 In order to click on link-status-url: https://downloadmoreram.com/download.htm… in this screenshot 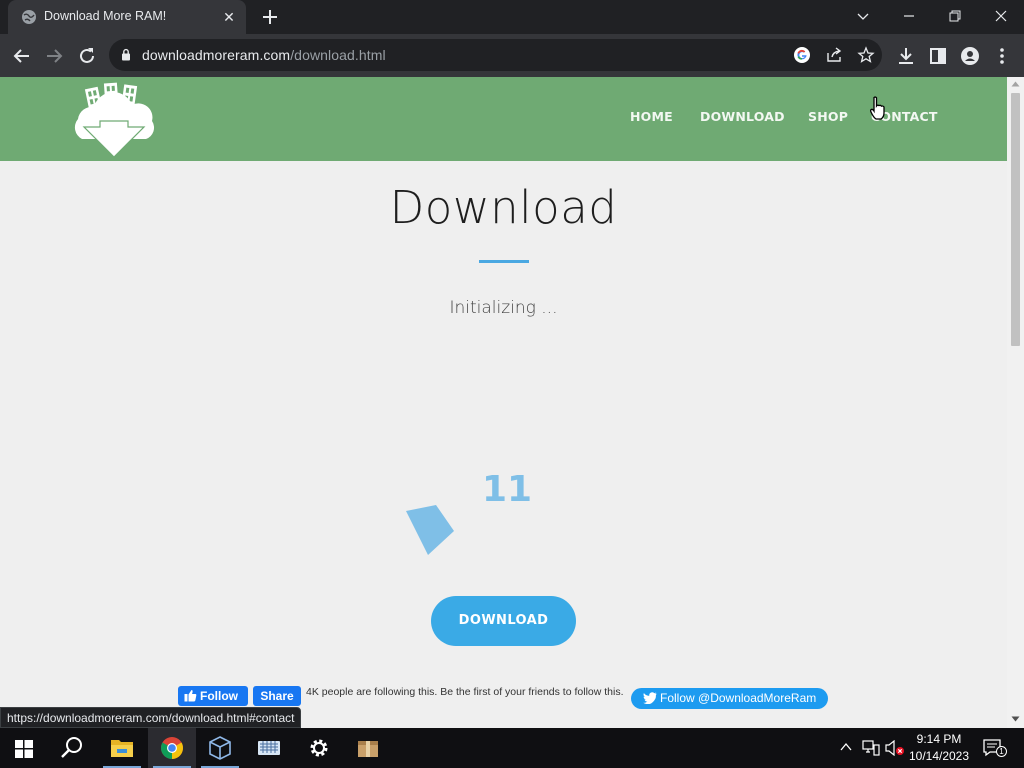, I will do `click(151, 717)`.